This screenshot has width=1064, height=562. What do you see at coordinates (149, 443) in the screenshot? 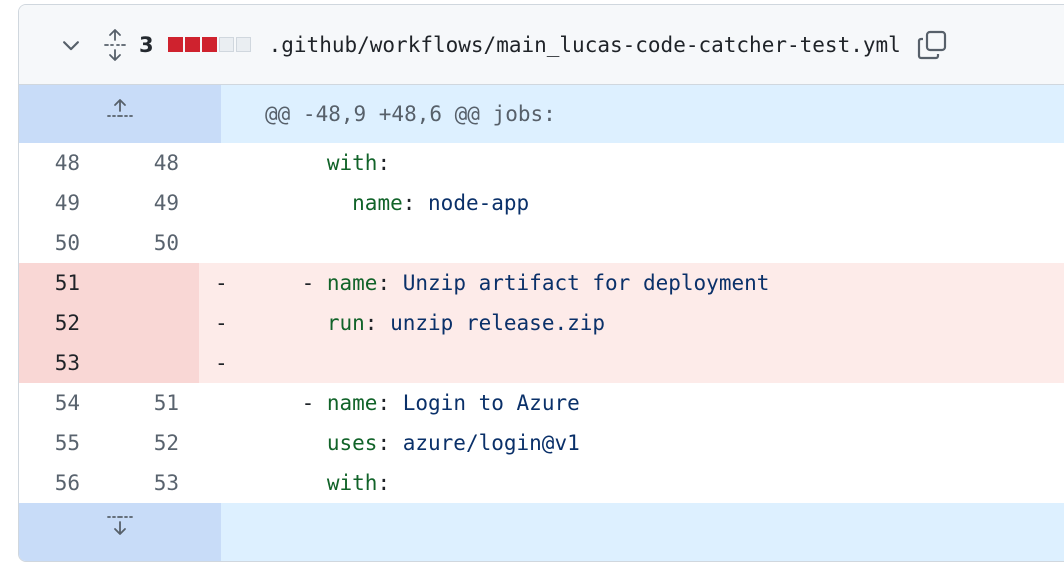
I see `new-line-number: 52` at bounding box center [149, 443].